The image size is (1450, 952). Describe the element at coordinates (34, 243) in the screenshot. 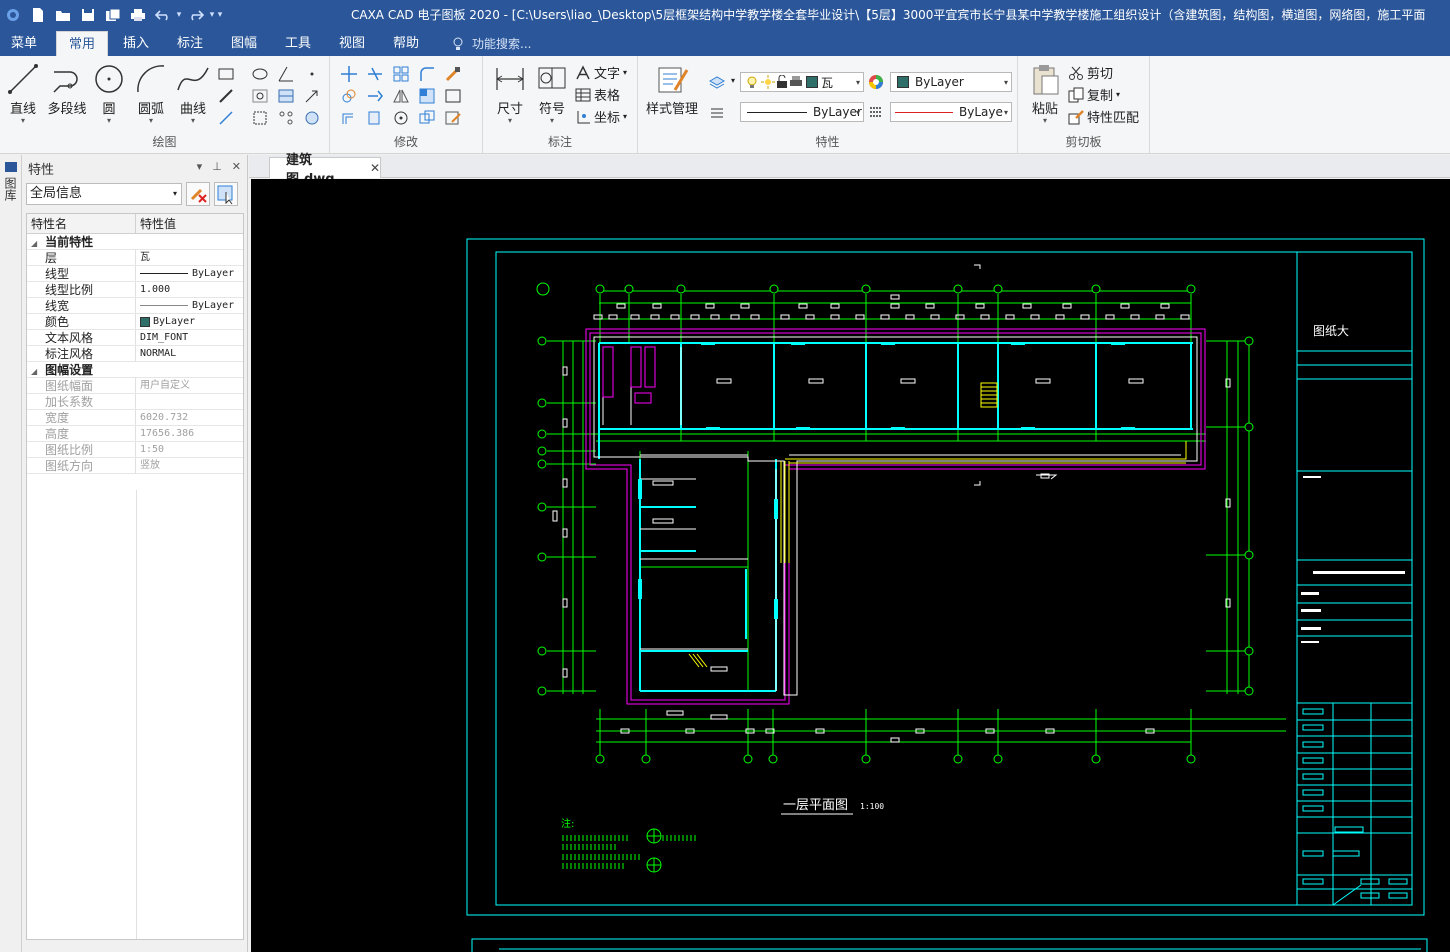

I see `collapse-current-icon: ◢` at that location.